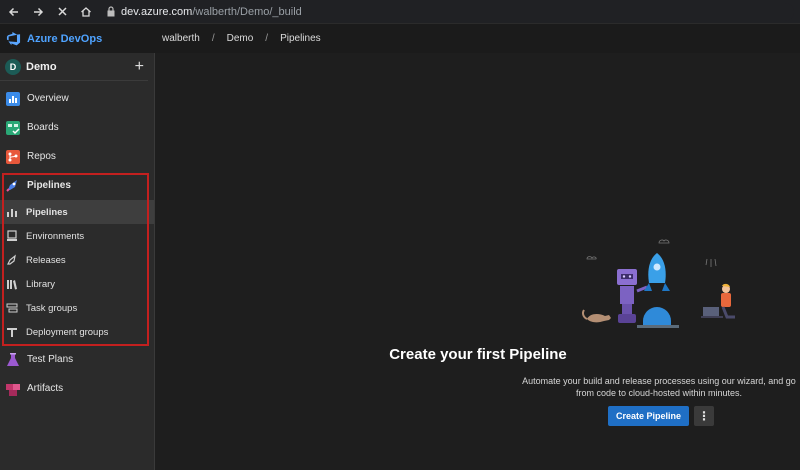  I want to click on sidebar-subitem-label: Pipelines, so click(47, 212).